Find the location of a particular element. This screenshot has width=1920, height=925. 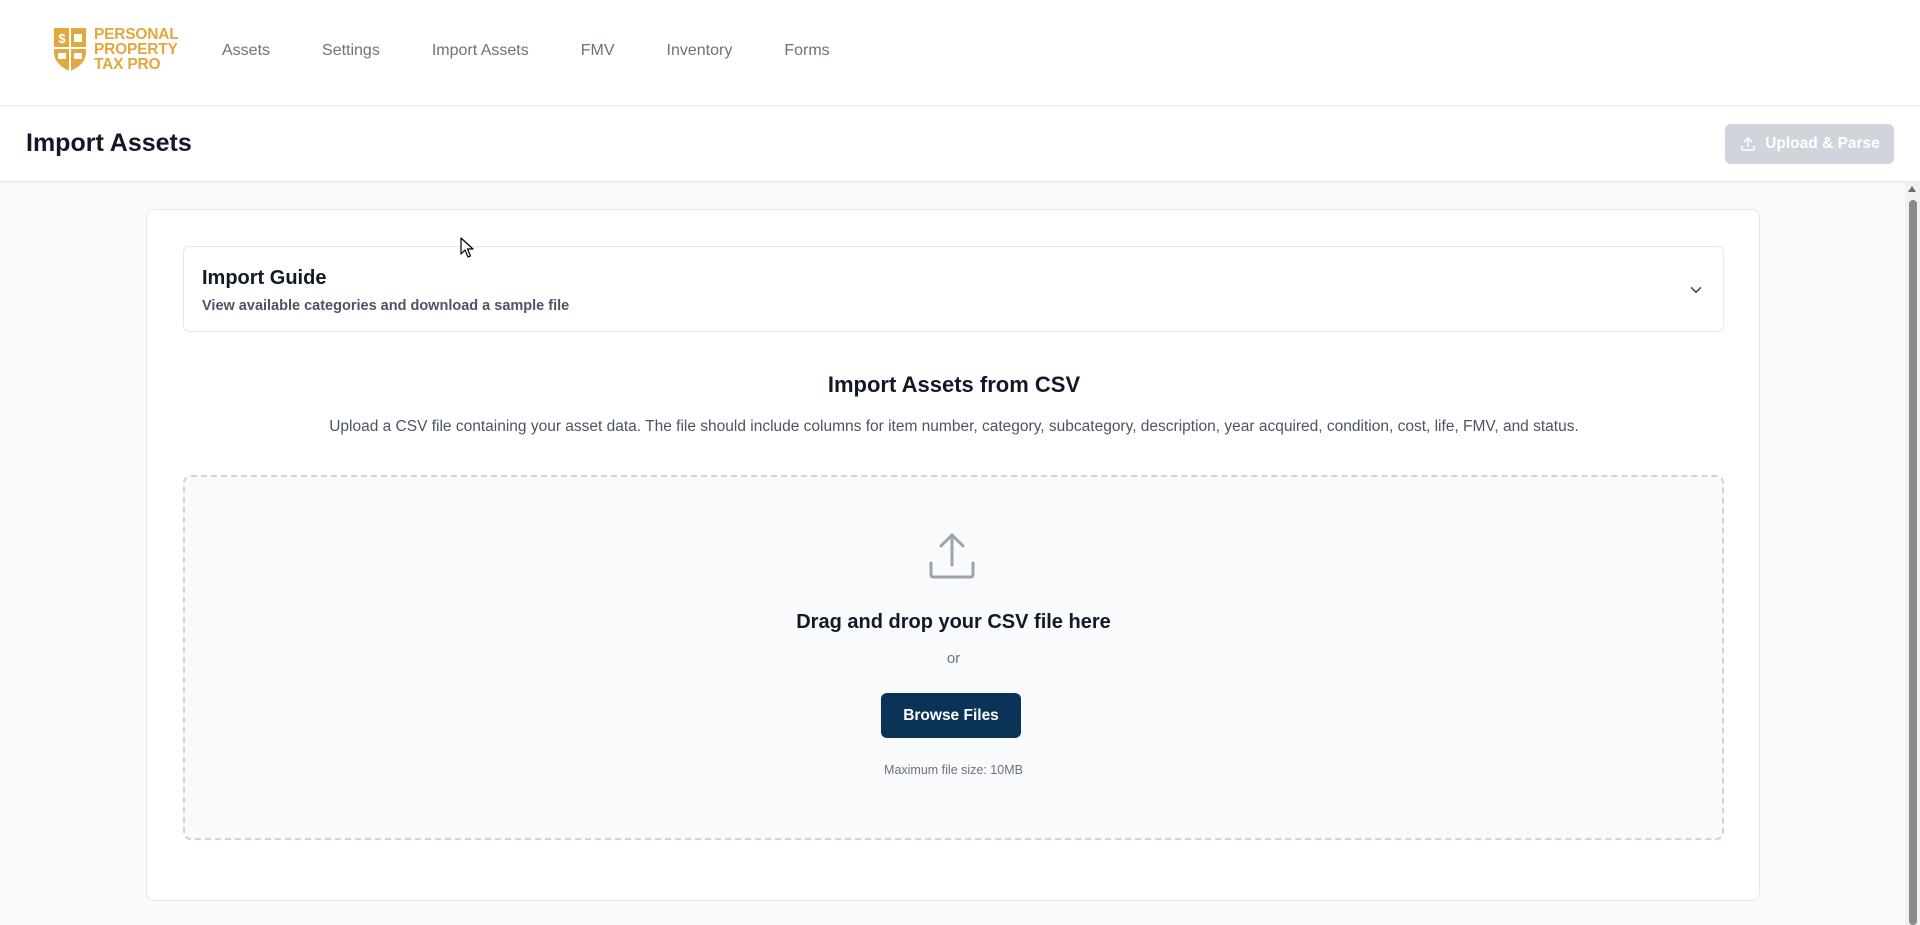

brand-logo: $ PERSONAL PROPERTY TAX PRO is located at coordinates (115, 49).